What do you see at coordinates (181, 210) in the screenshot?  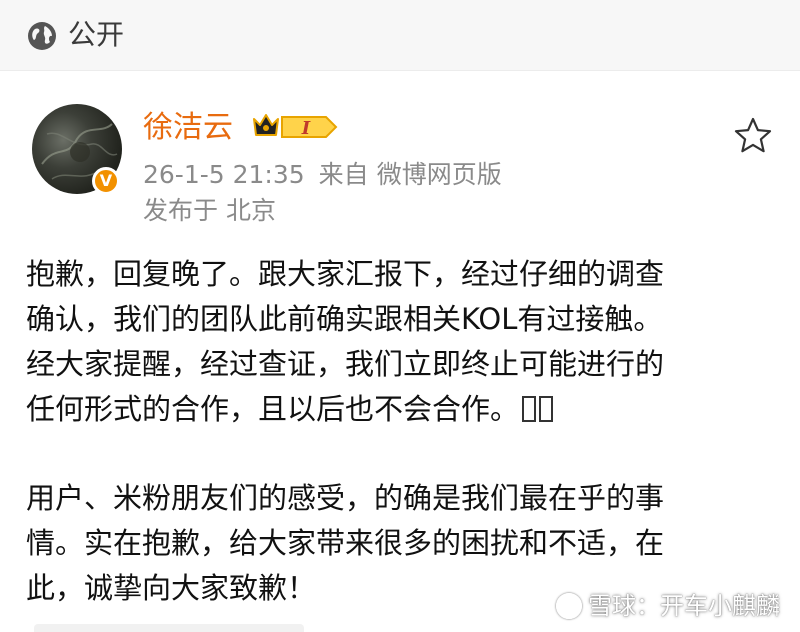 I see `location-prefix: 发布于` at bounding box center [181, 210].